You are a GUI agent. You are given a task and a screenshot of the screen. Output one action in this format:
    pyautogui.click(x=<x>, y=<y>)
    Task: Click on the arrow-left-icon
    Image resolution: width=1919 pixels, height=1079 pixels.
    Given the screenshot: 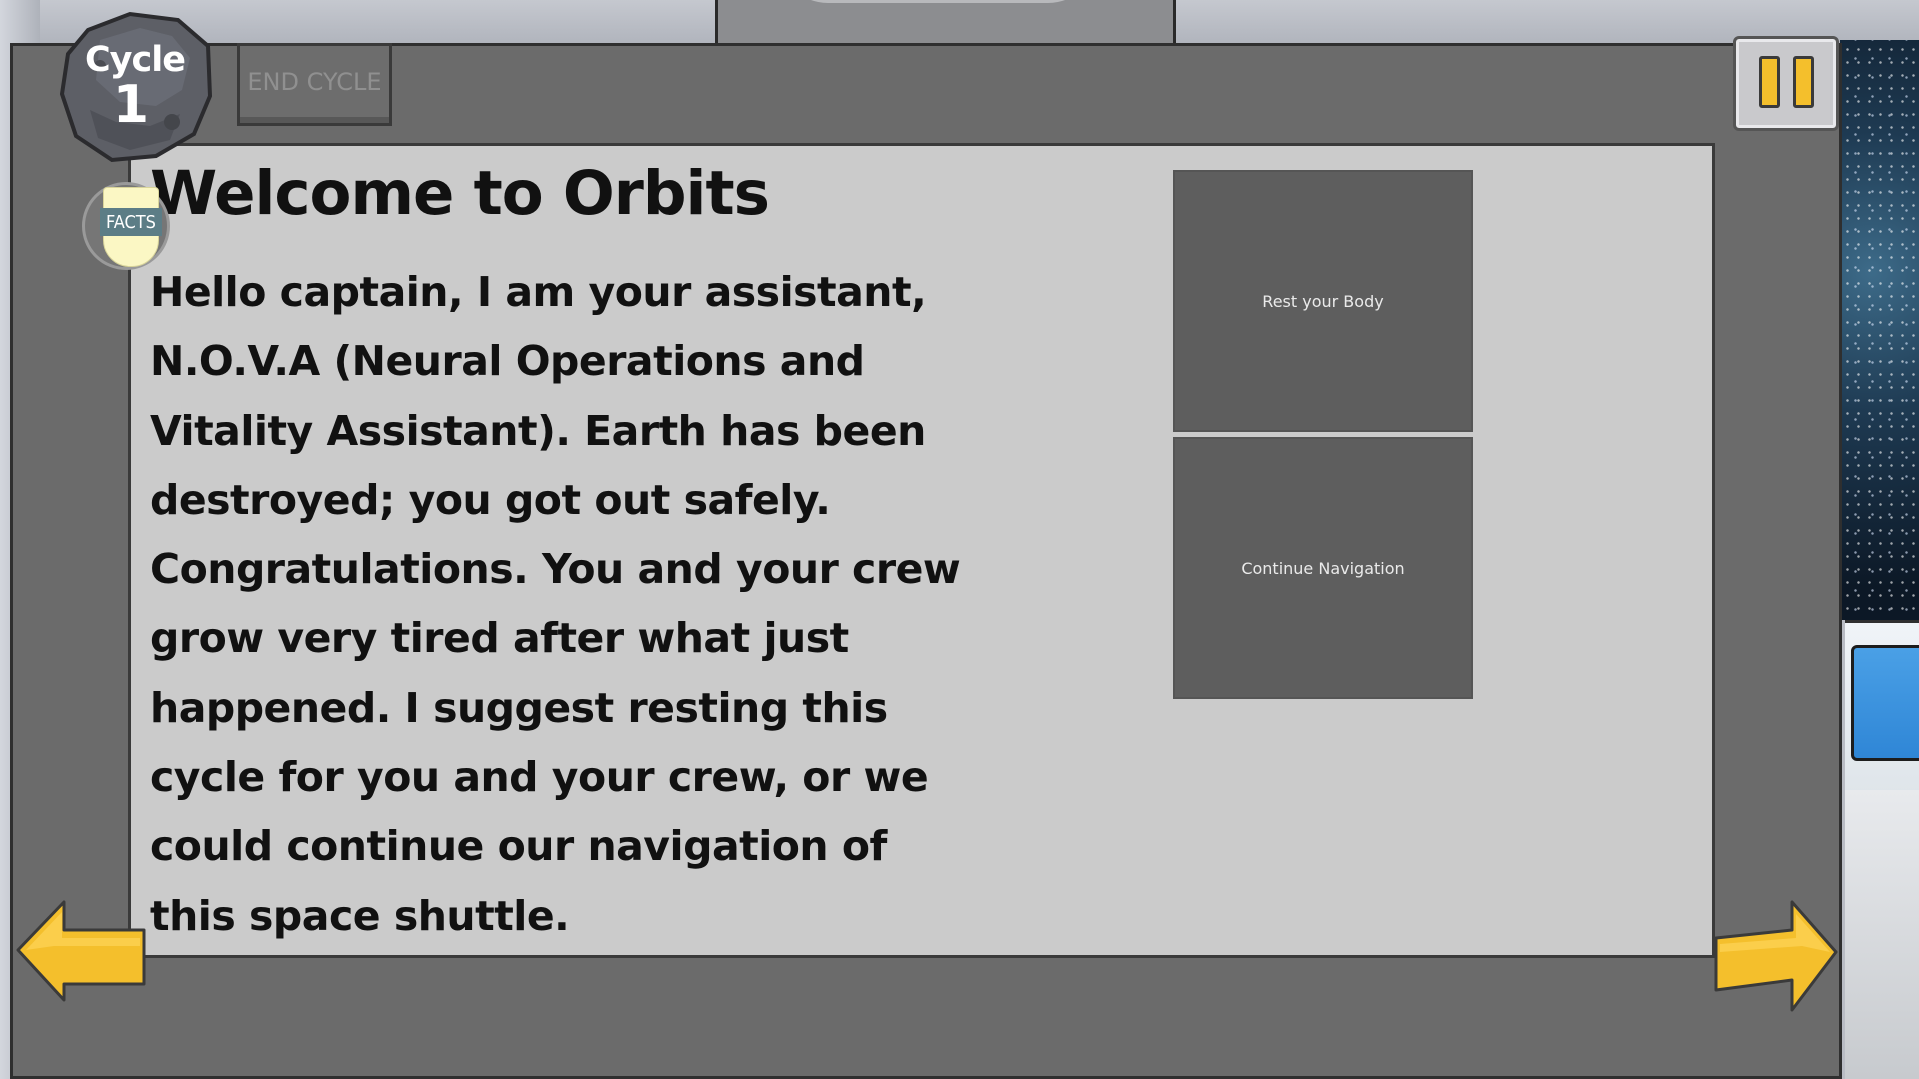 What is the action you would take?
    pyautogui.click(x=81, y=950)
    